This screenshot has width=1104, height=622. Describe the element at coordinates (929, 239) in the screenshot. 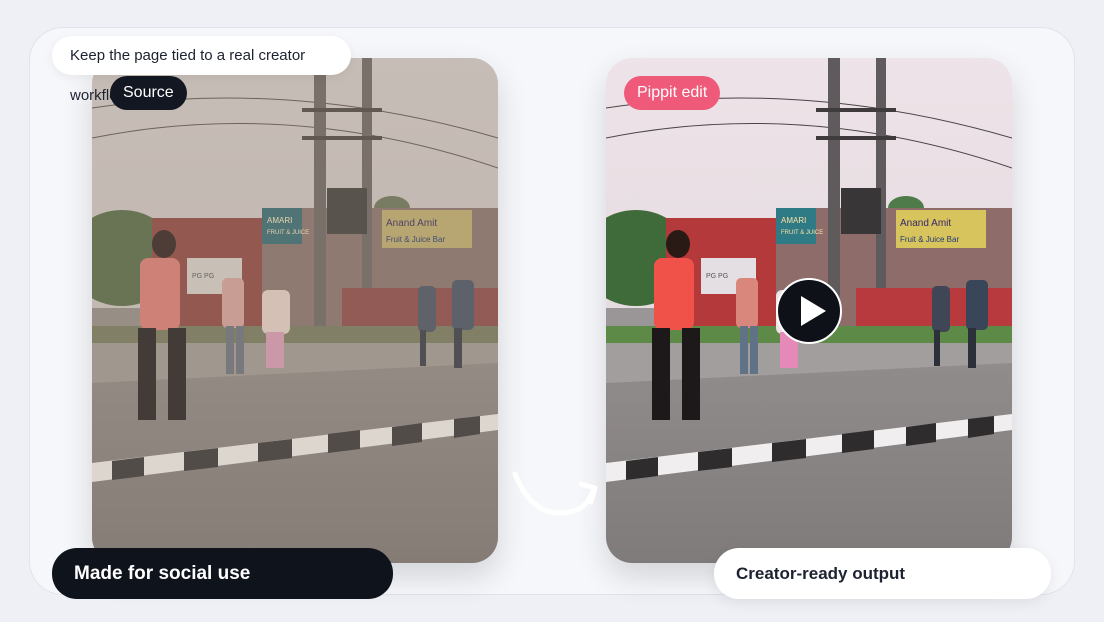

I see `shop-sign-text: Fruit & Juice Bar` at that location.